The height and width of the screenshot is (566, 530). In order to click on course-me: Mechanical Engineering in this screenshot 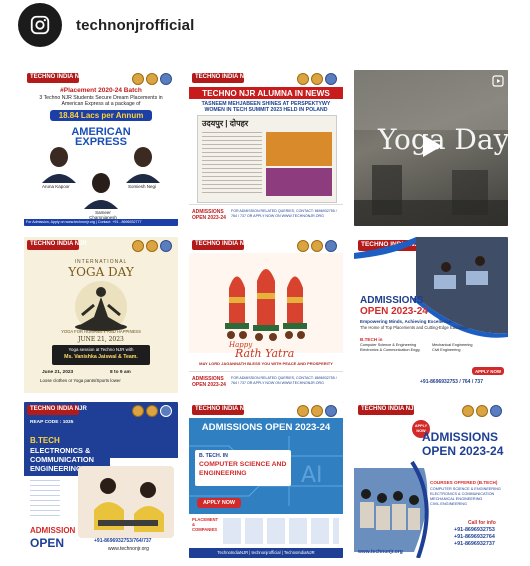, I will do `click(452, 345)`.